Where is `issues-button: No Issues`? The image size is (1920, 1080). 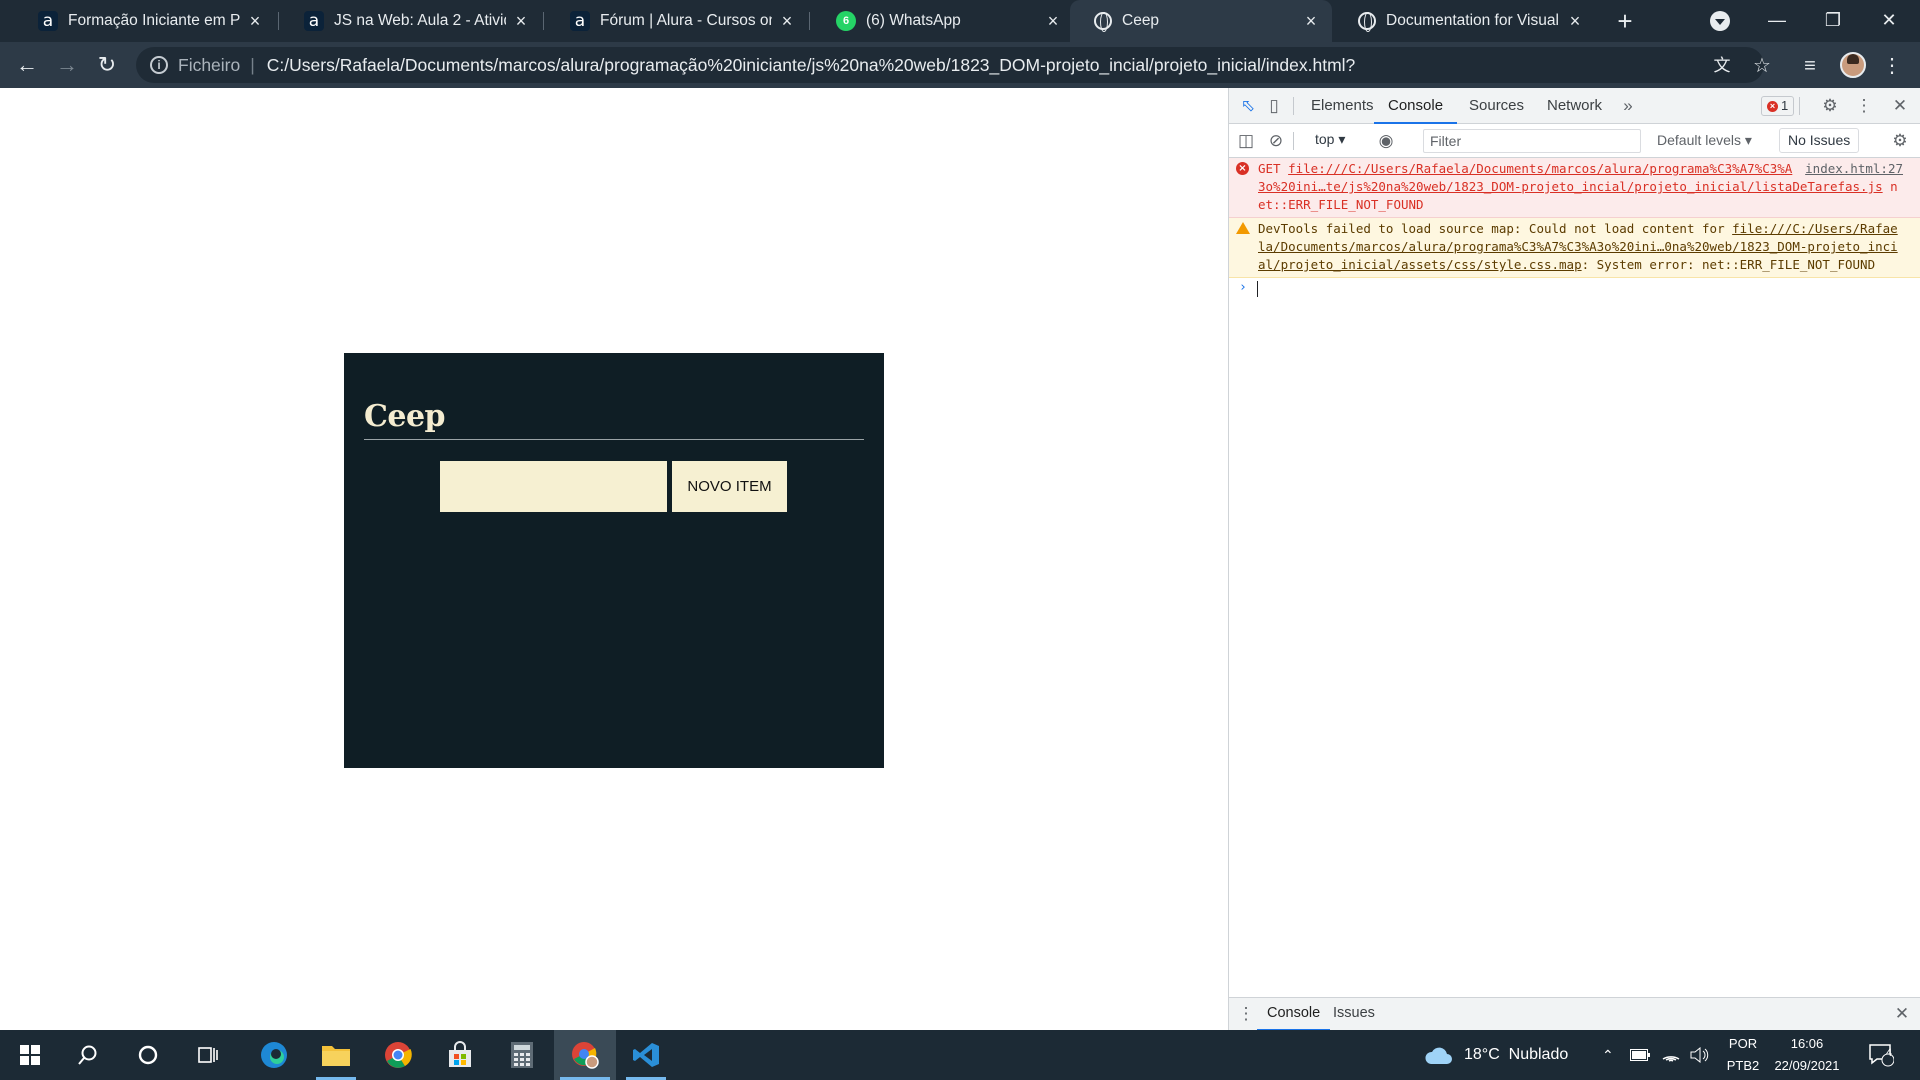
issues-button: No Issues is located at coordinates (1819, 140).